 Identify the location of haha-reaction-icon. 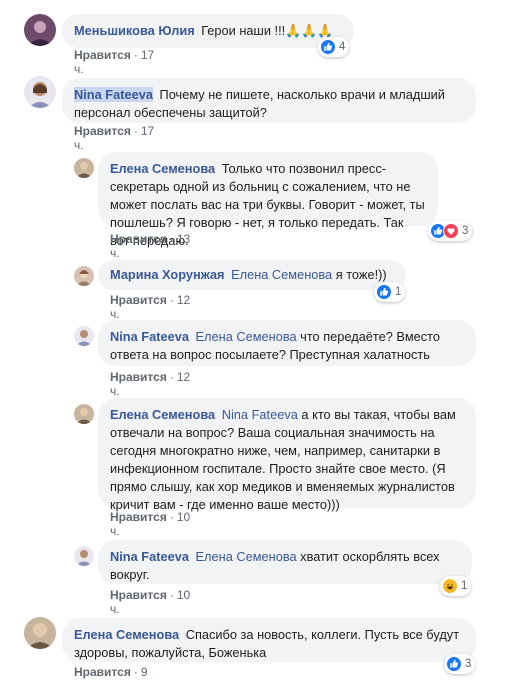
(450, 586).